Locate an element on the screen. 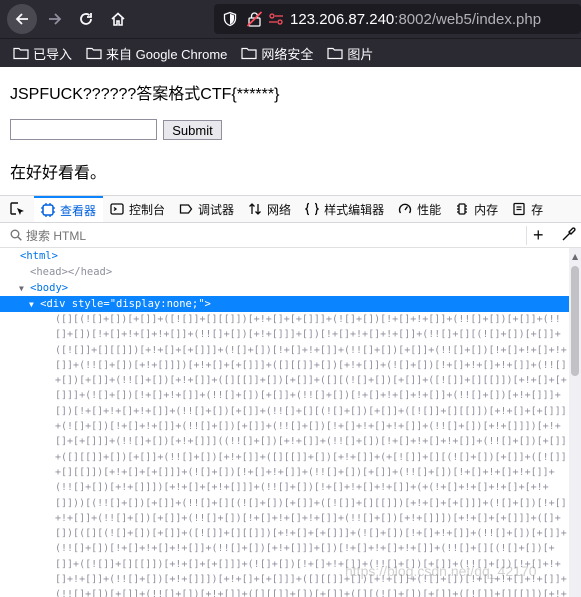 This screenshot has height=597, width=581. devtools-tab-label: 控制台 is located at coordinates (147, 209).